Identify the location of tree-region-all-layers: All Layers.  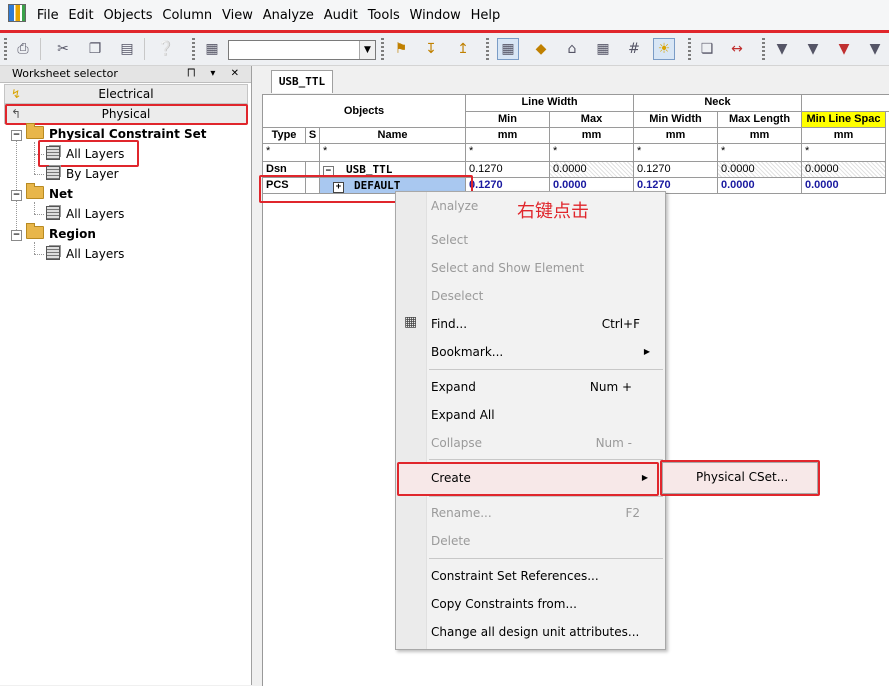
(85, 254).